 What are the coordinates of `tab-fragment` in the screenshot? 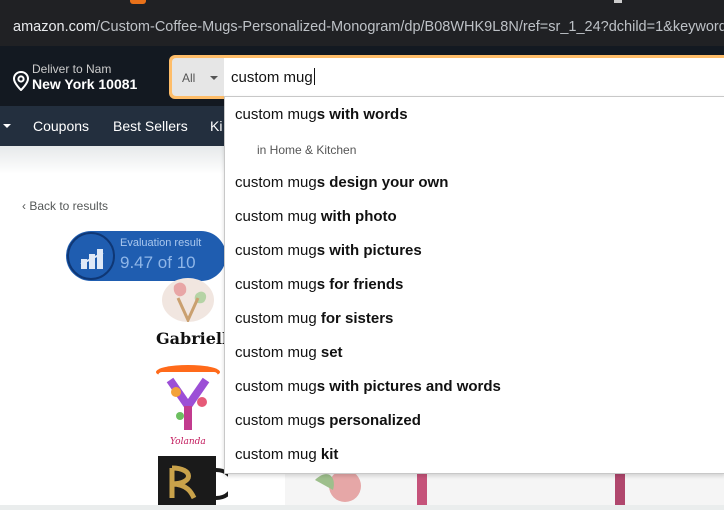 It's located at (618, 1).